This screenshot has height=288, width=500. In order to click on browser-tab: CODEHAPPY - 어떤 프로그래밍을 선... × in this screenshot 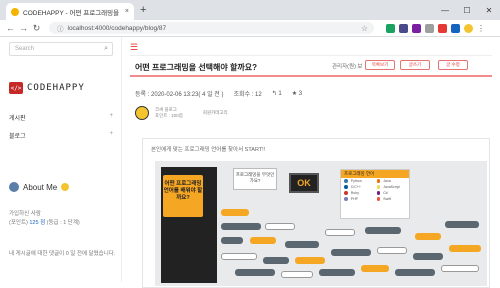, I will do `click(70, 11)`.